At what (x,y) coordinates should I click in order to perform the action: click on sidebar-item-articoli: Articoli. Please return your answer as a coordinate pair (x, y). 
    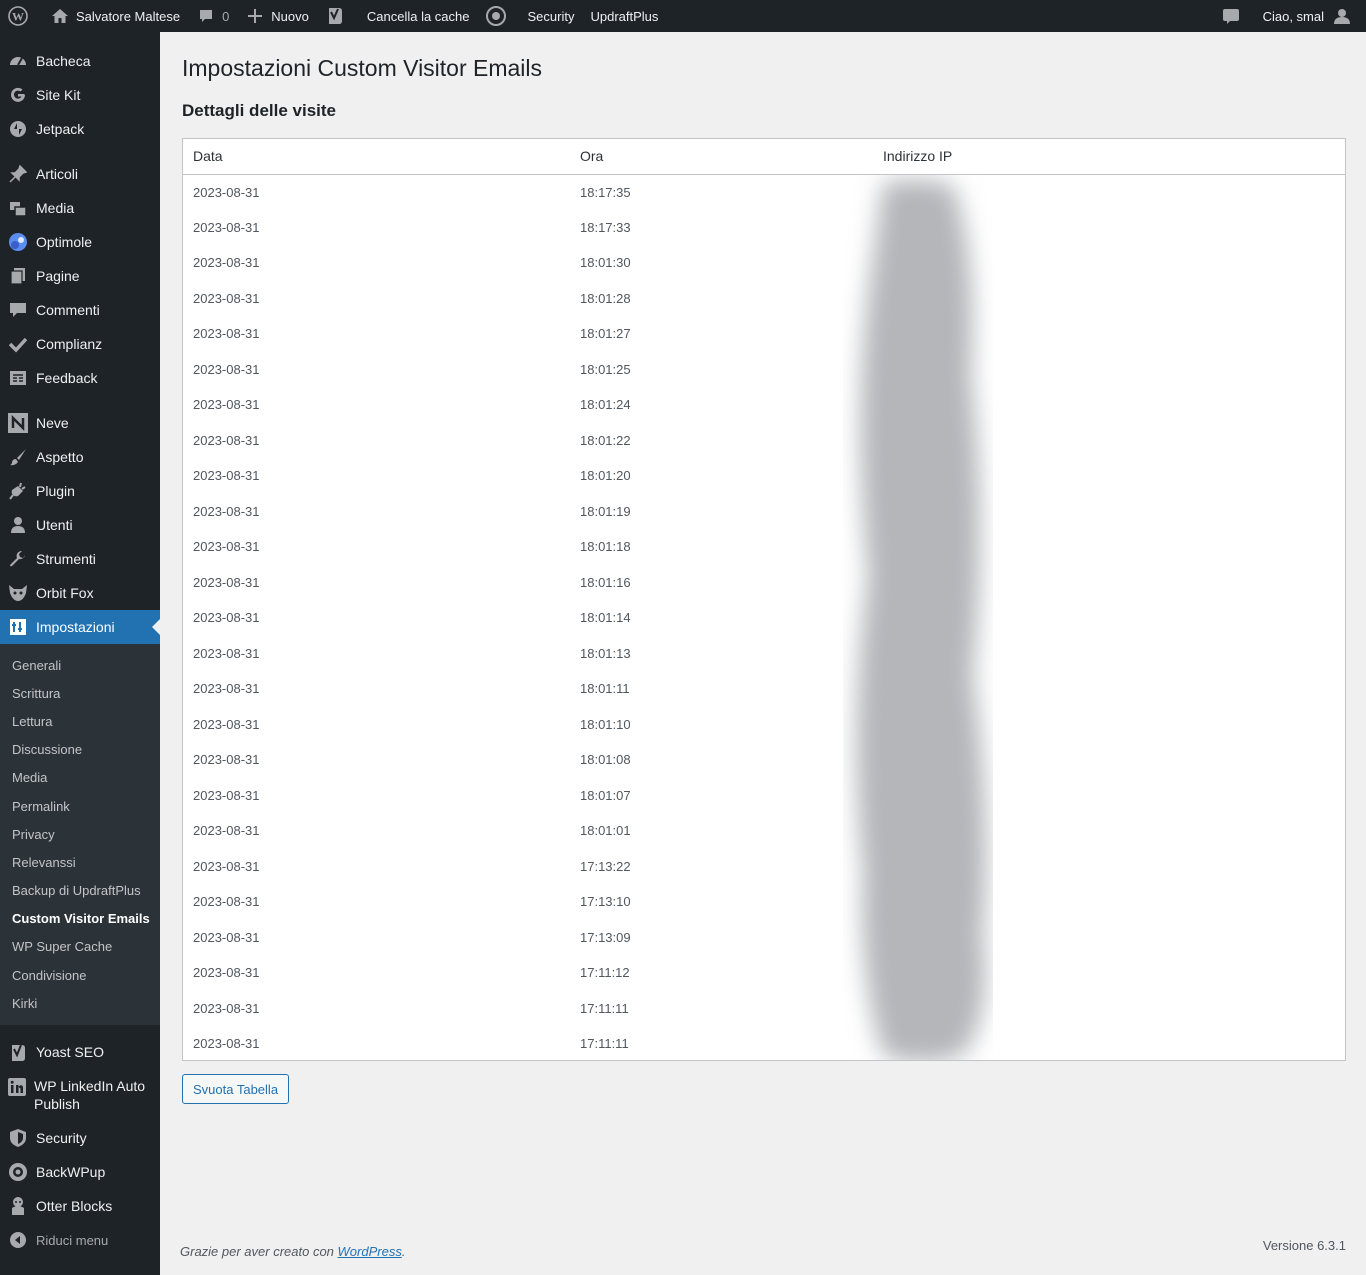
    Looking at the image, I should click on (80, 174).